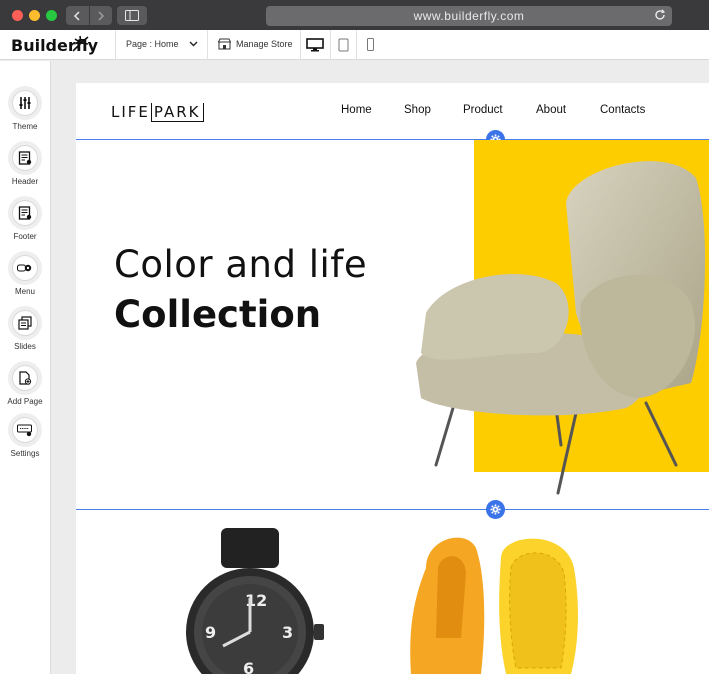  What do you see at coordinates (25, 158) in the screenshot?
I see `header-doc-icon` at bounding box center [25, 158].